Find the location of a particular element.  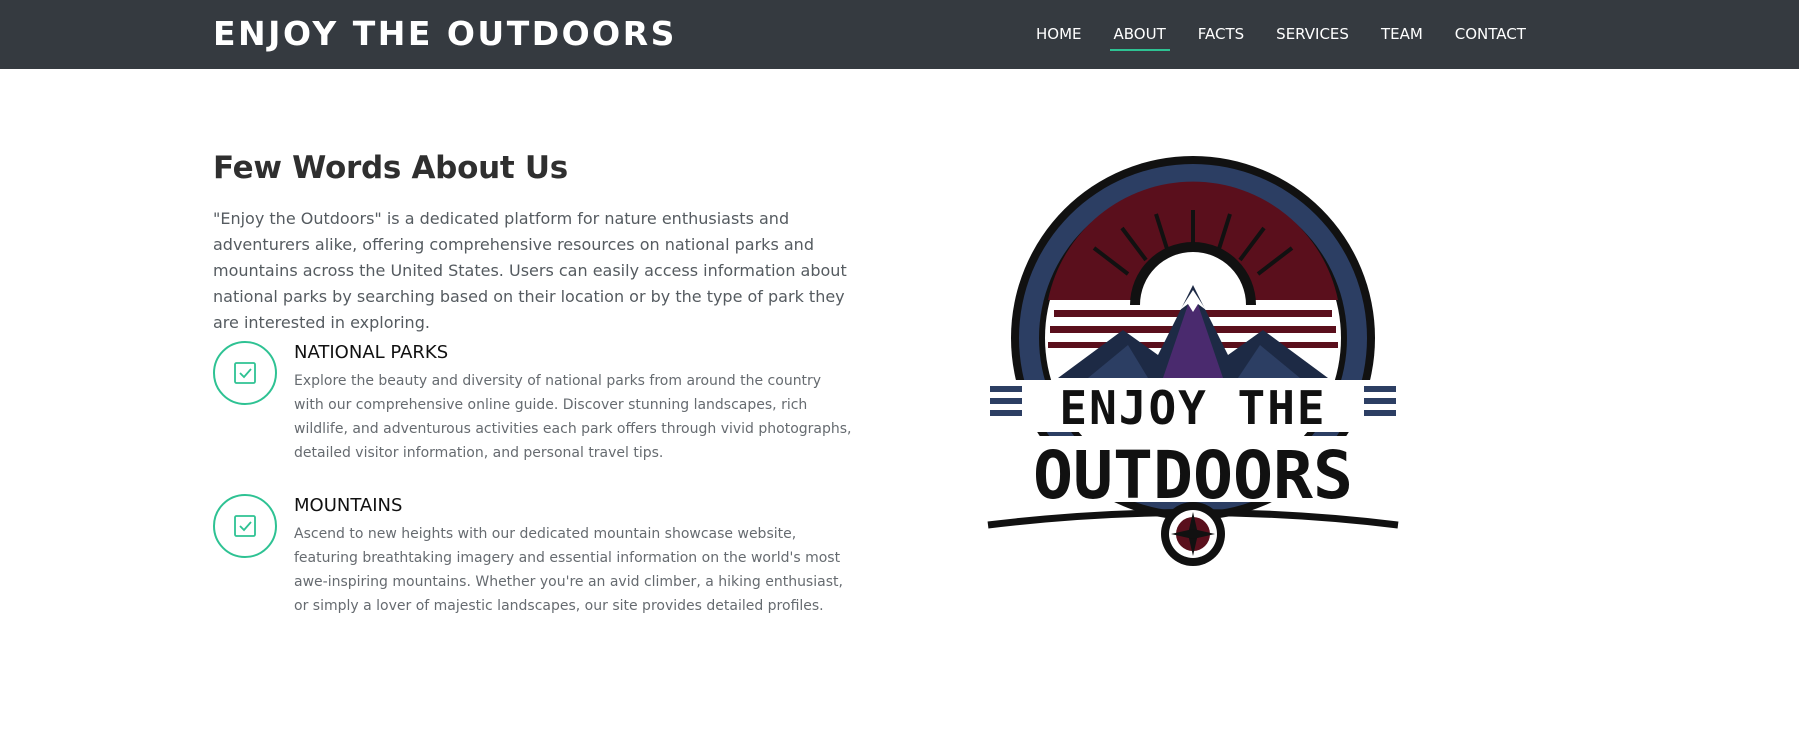

nav-facts: FACTS is located at coordinates (1221, 34).